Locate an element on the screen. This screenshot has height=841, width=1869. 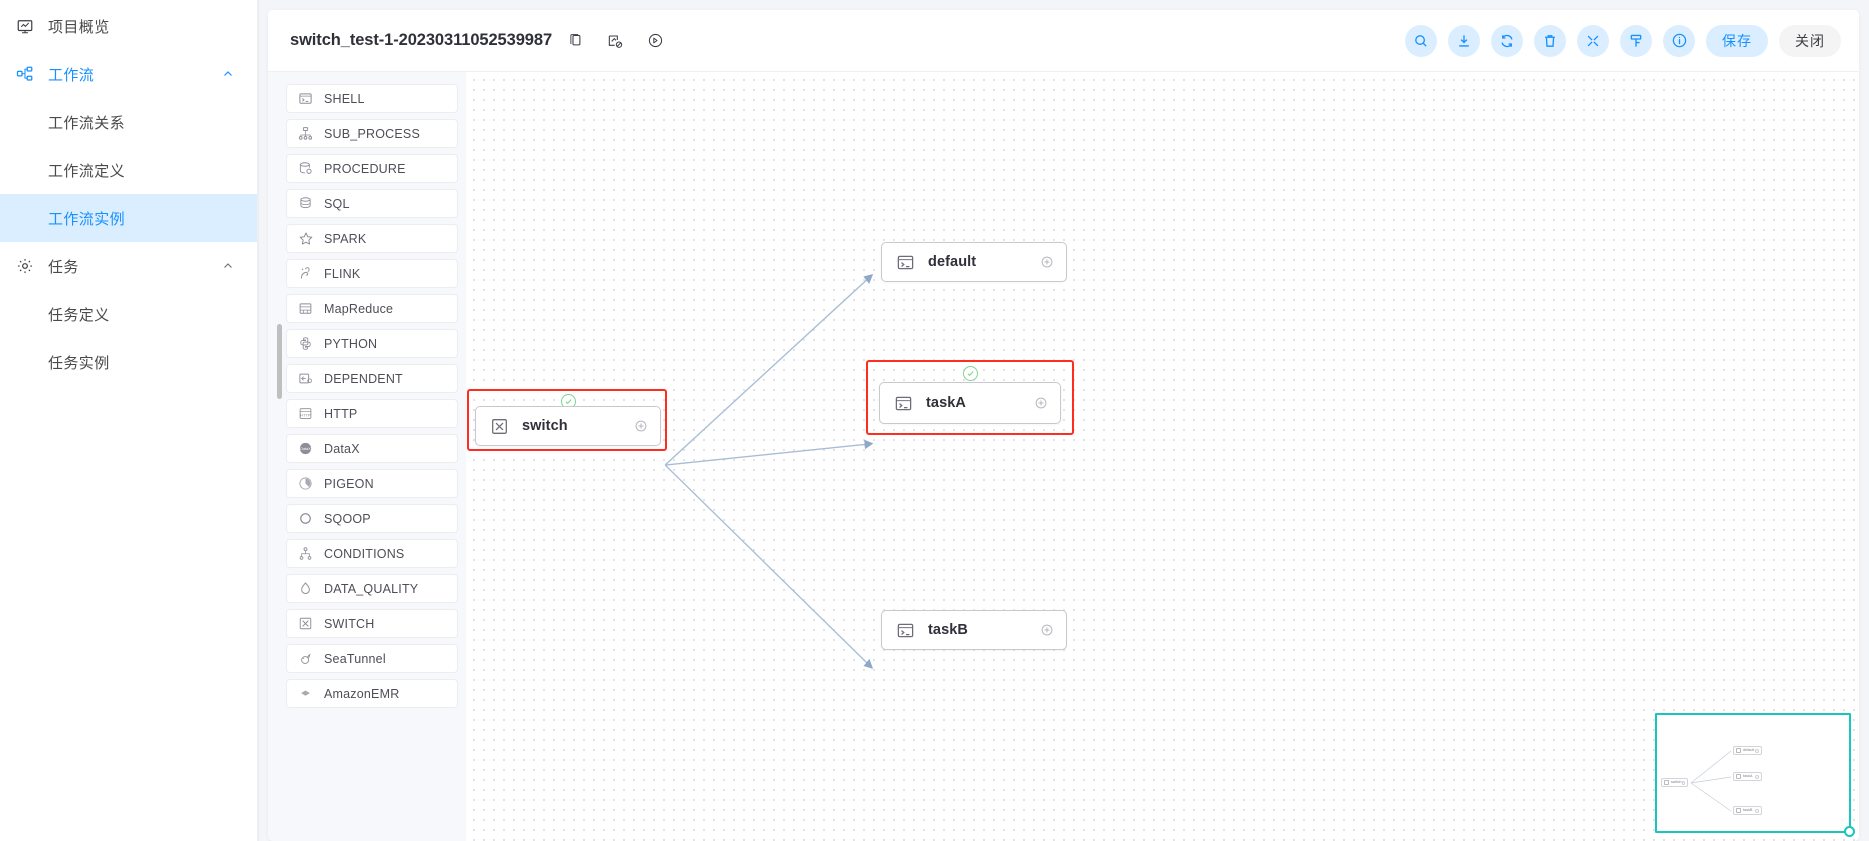
svg-text: HTTP is located at coordinates (305, 414).